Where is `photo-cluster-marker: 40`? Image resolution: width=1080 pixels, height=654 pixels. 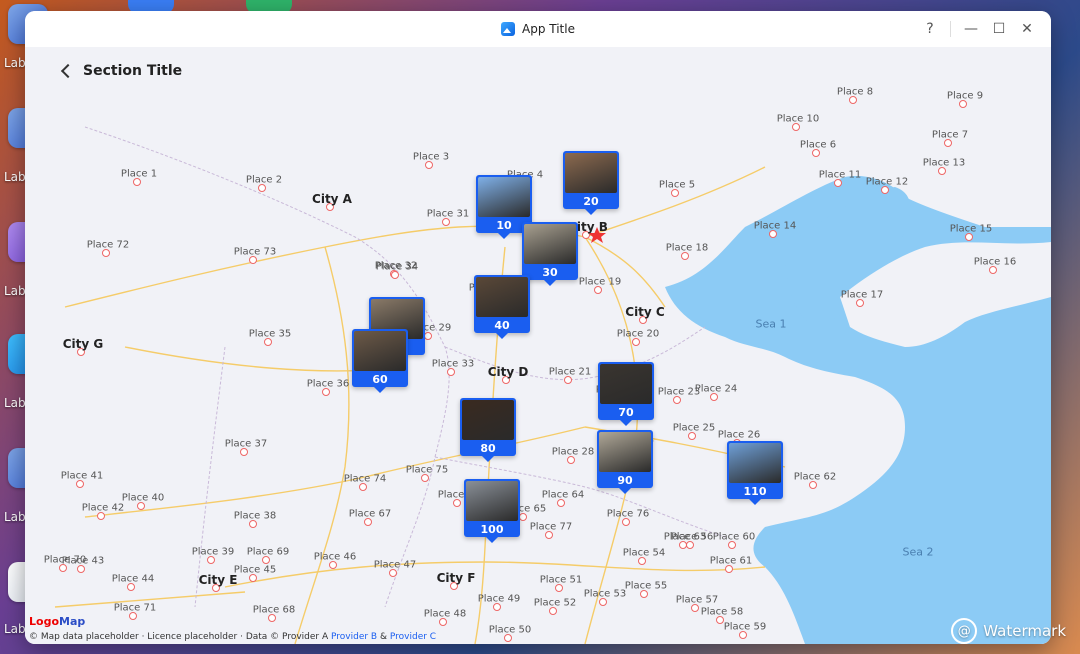
photo-cluster-marker: 40 is located at coordinates (502, 307).